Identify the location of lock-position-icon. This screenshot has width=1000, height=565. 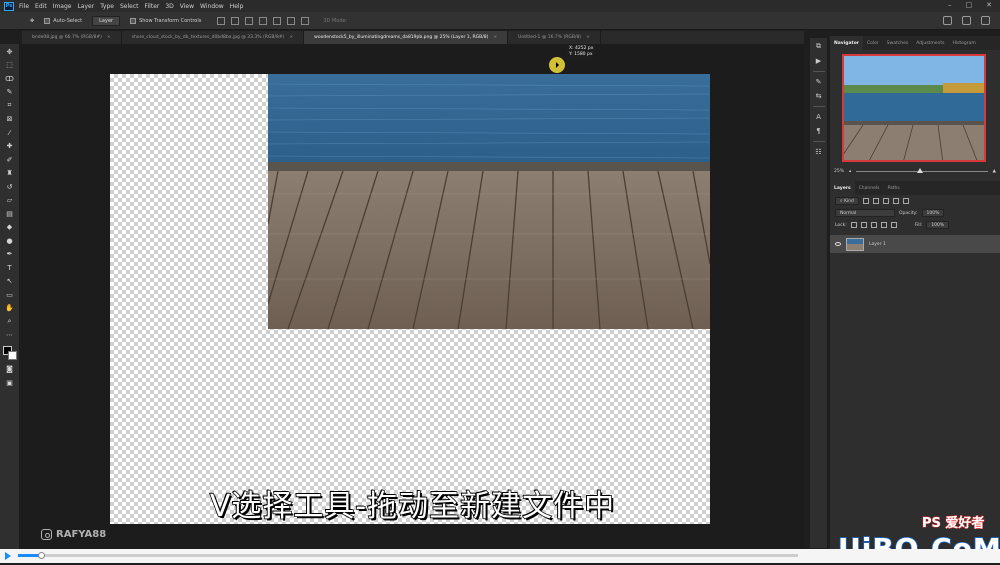
(873, 225).